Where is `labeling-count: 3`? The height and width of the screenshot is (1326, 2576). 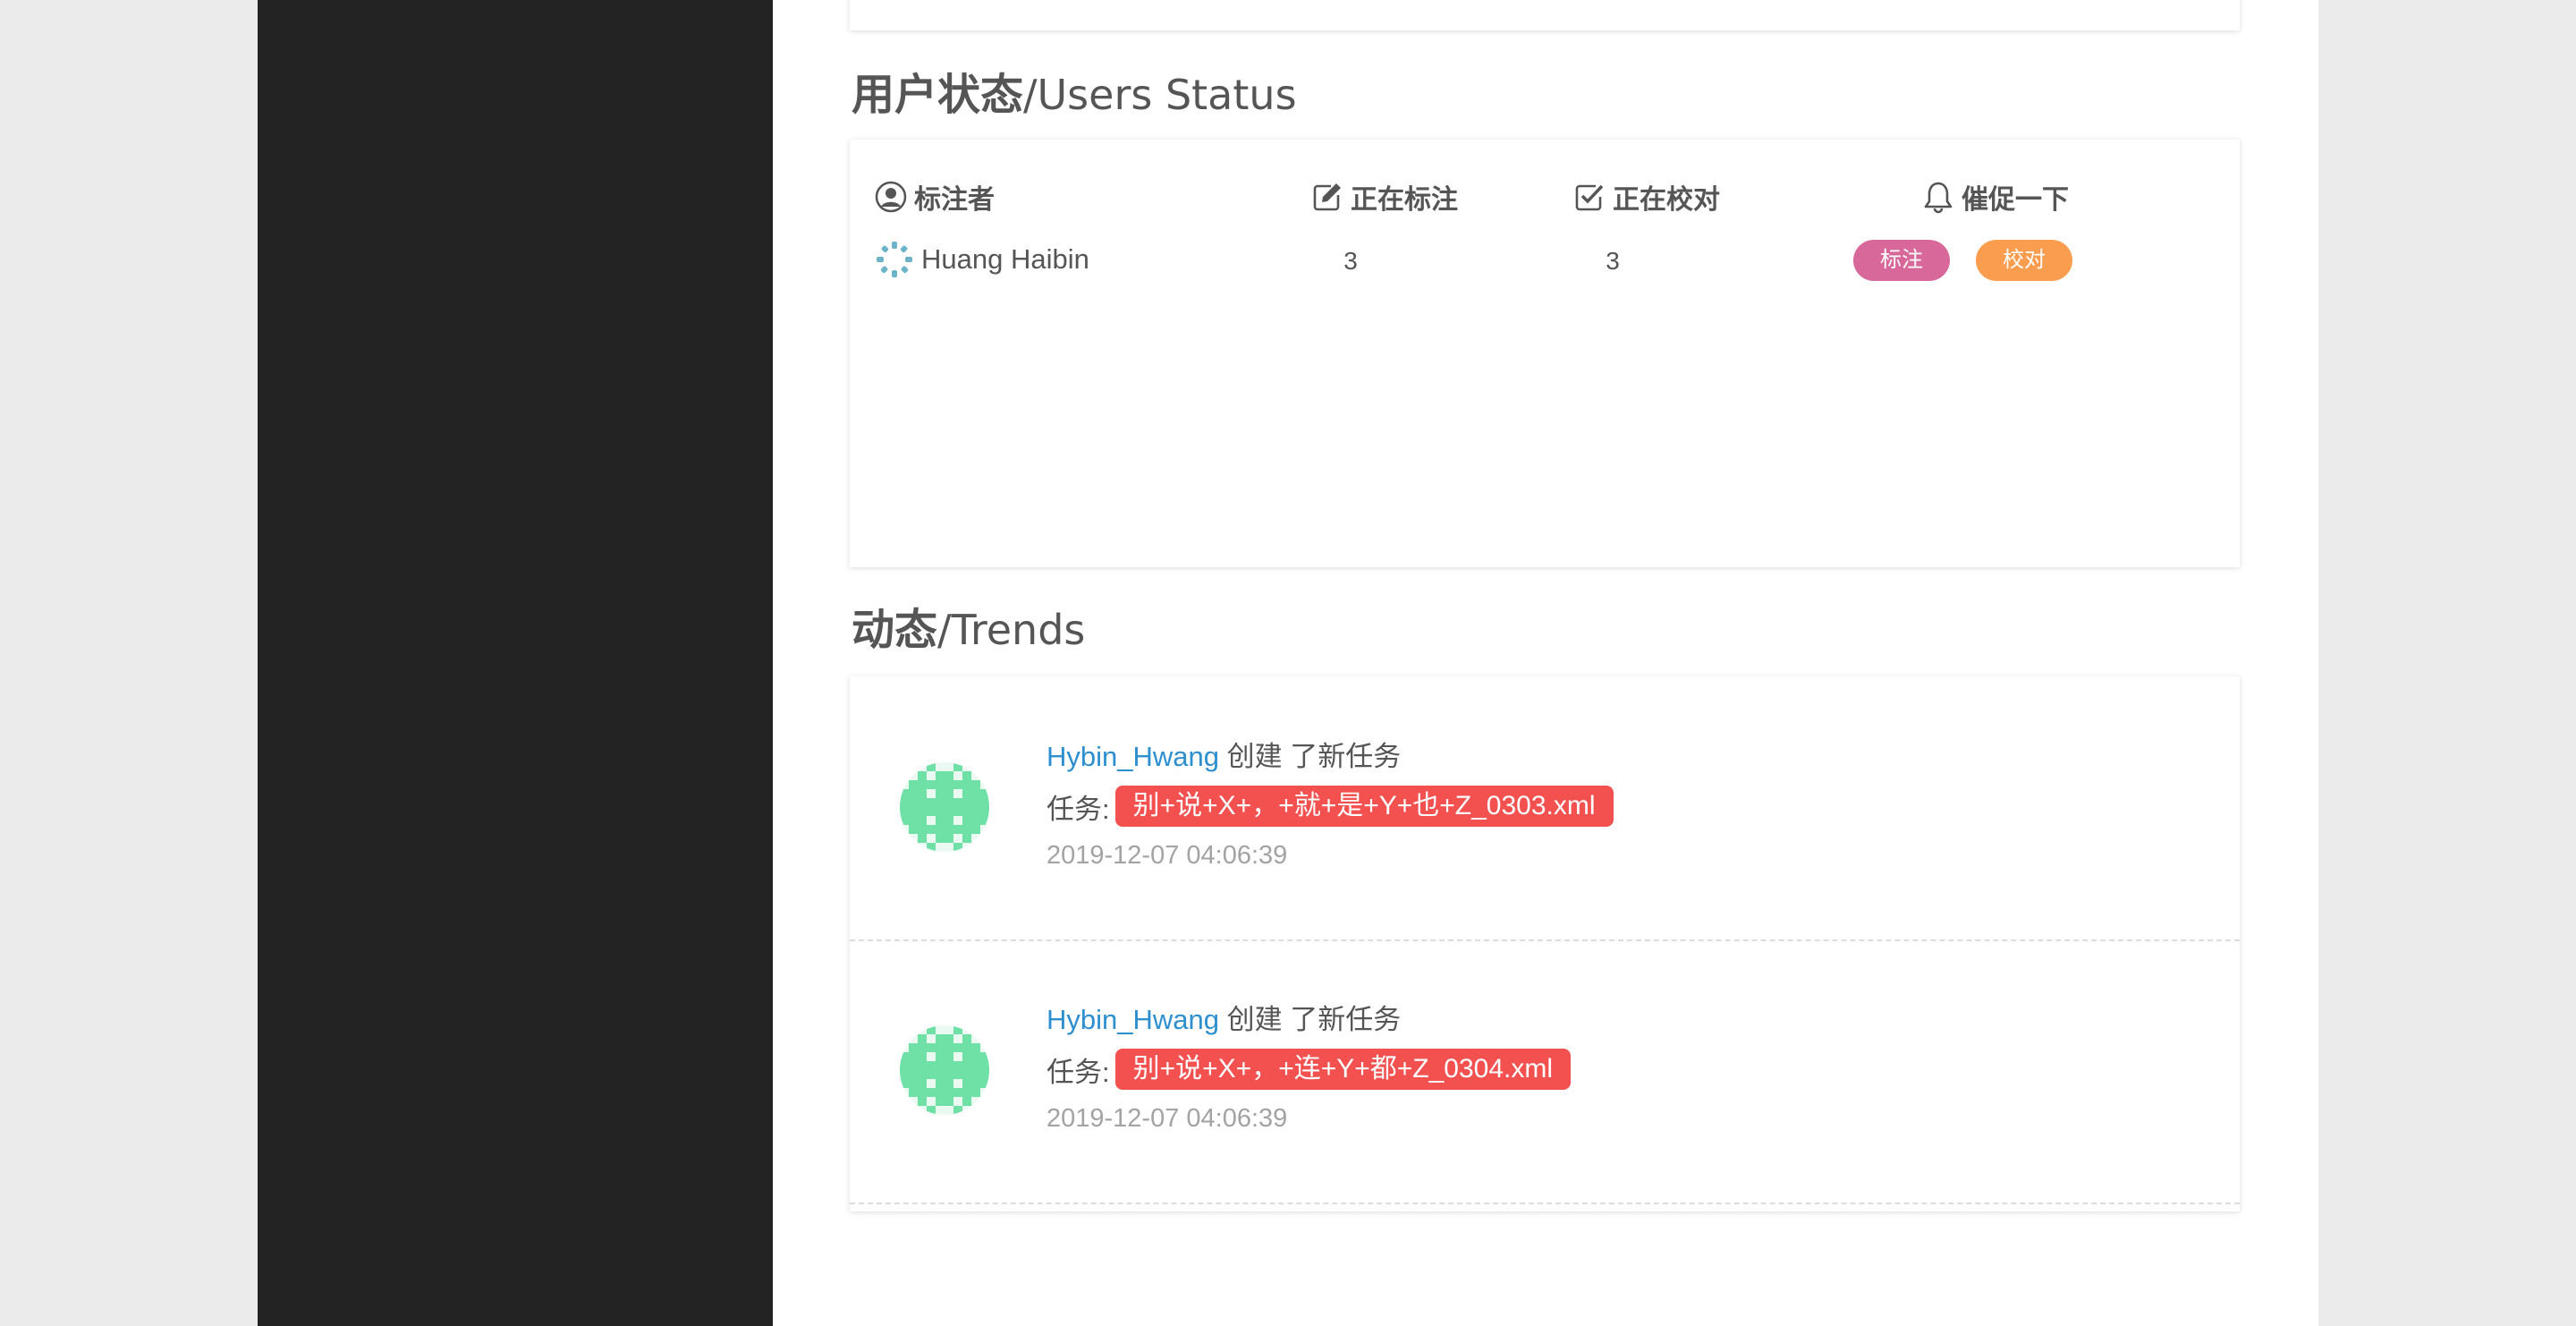
labeling-count: 3 is located at coordinates (1350, 261).